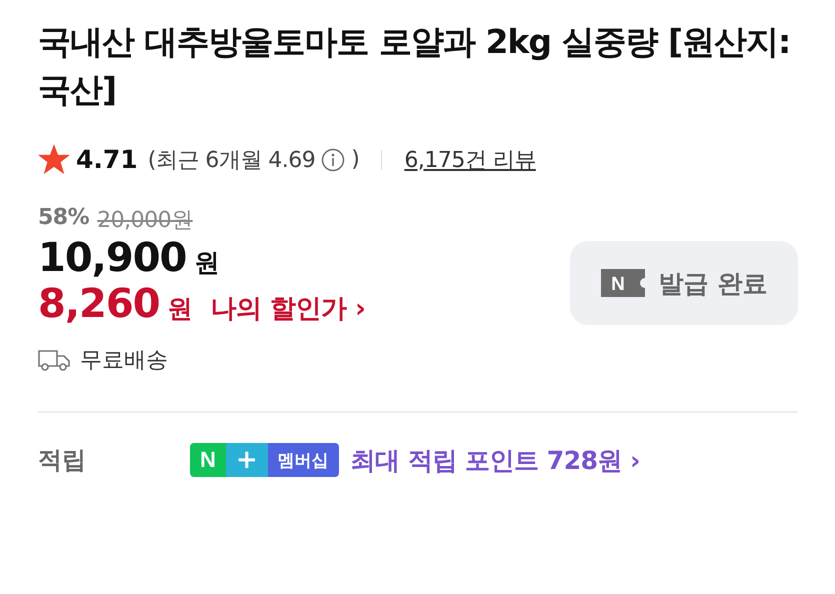 This screenshot has width=835, height=594. What do you see at coordinates (145, 221) in the screenshot?
I see `original-price: 20,000원` at bounding box center [145, 221].